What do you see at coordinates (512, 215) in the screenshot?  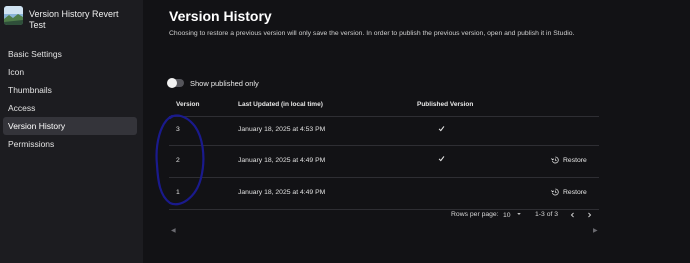 I see `rows-per-page-select: 10` at bounding box center [512, 215].